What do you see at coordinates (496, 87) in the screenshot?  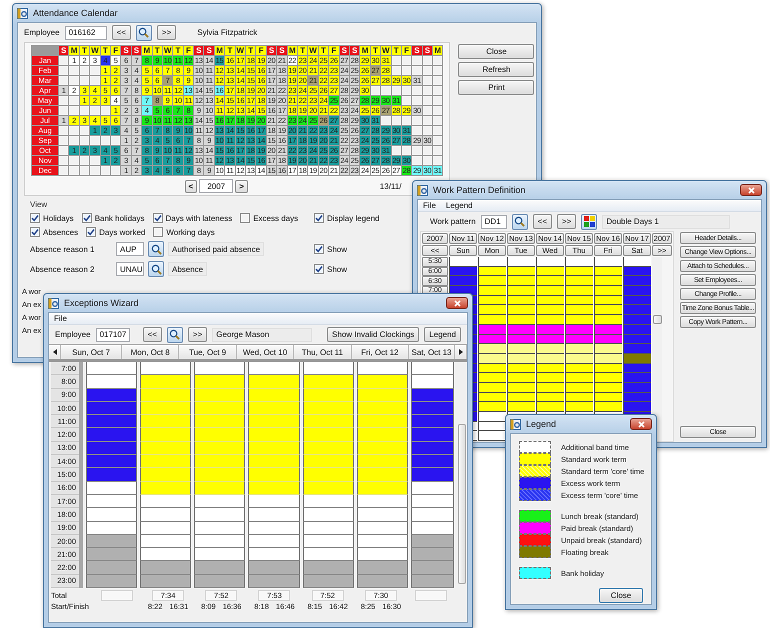 I see `action-button: Print` at bounding box center [496, 87].